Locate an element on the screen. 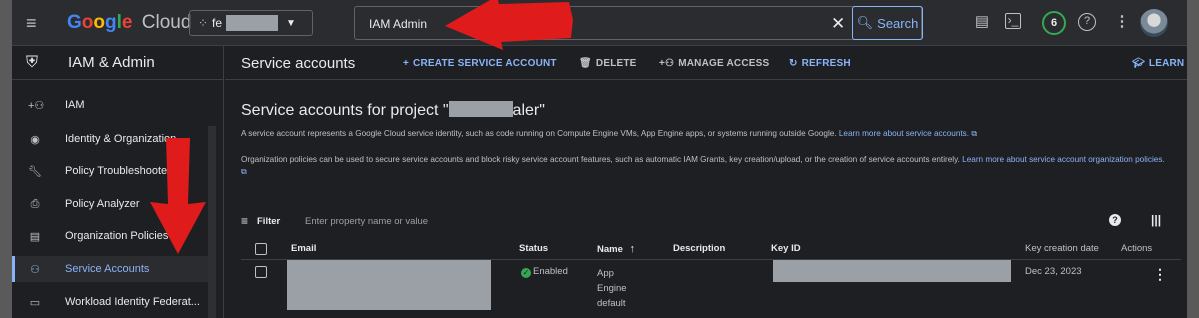 The width and height of the screenshot is (1199, 318). cloud-shell-icon: ›_ is located at coordinates (1013, 21).